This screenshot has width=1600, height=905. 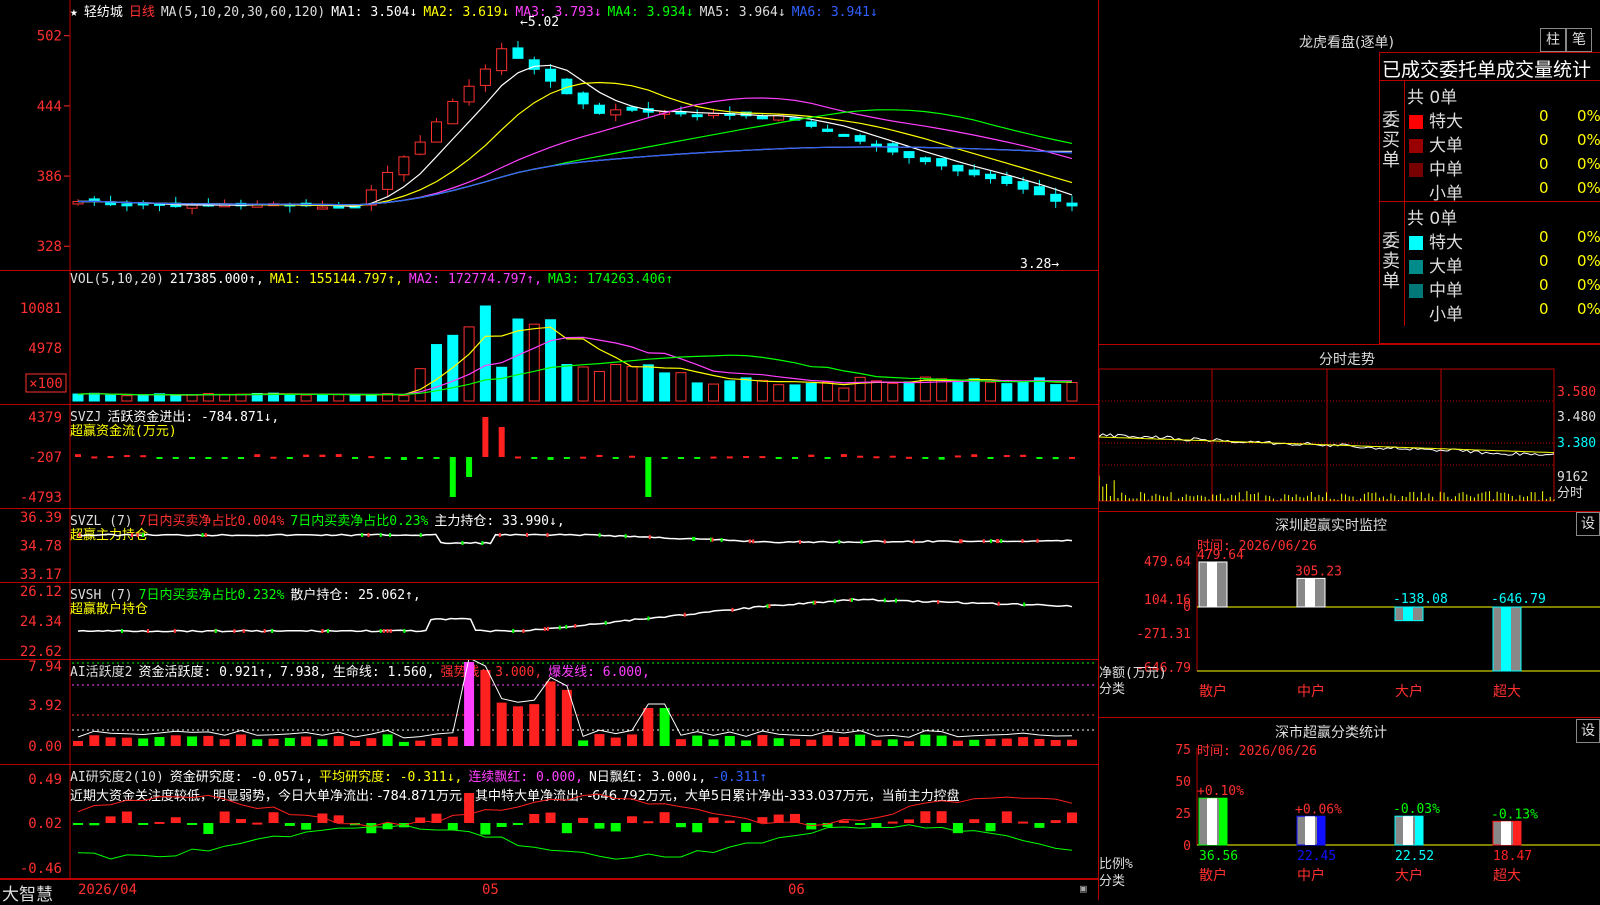 I want to click on intraday-tick-label: 3.380, so click(x=1576, y=443).